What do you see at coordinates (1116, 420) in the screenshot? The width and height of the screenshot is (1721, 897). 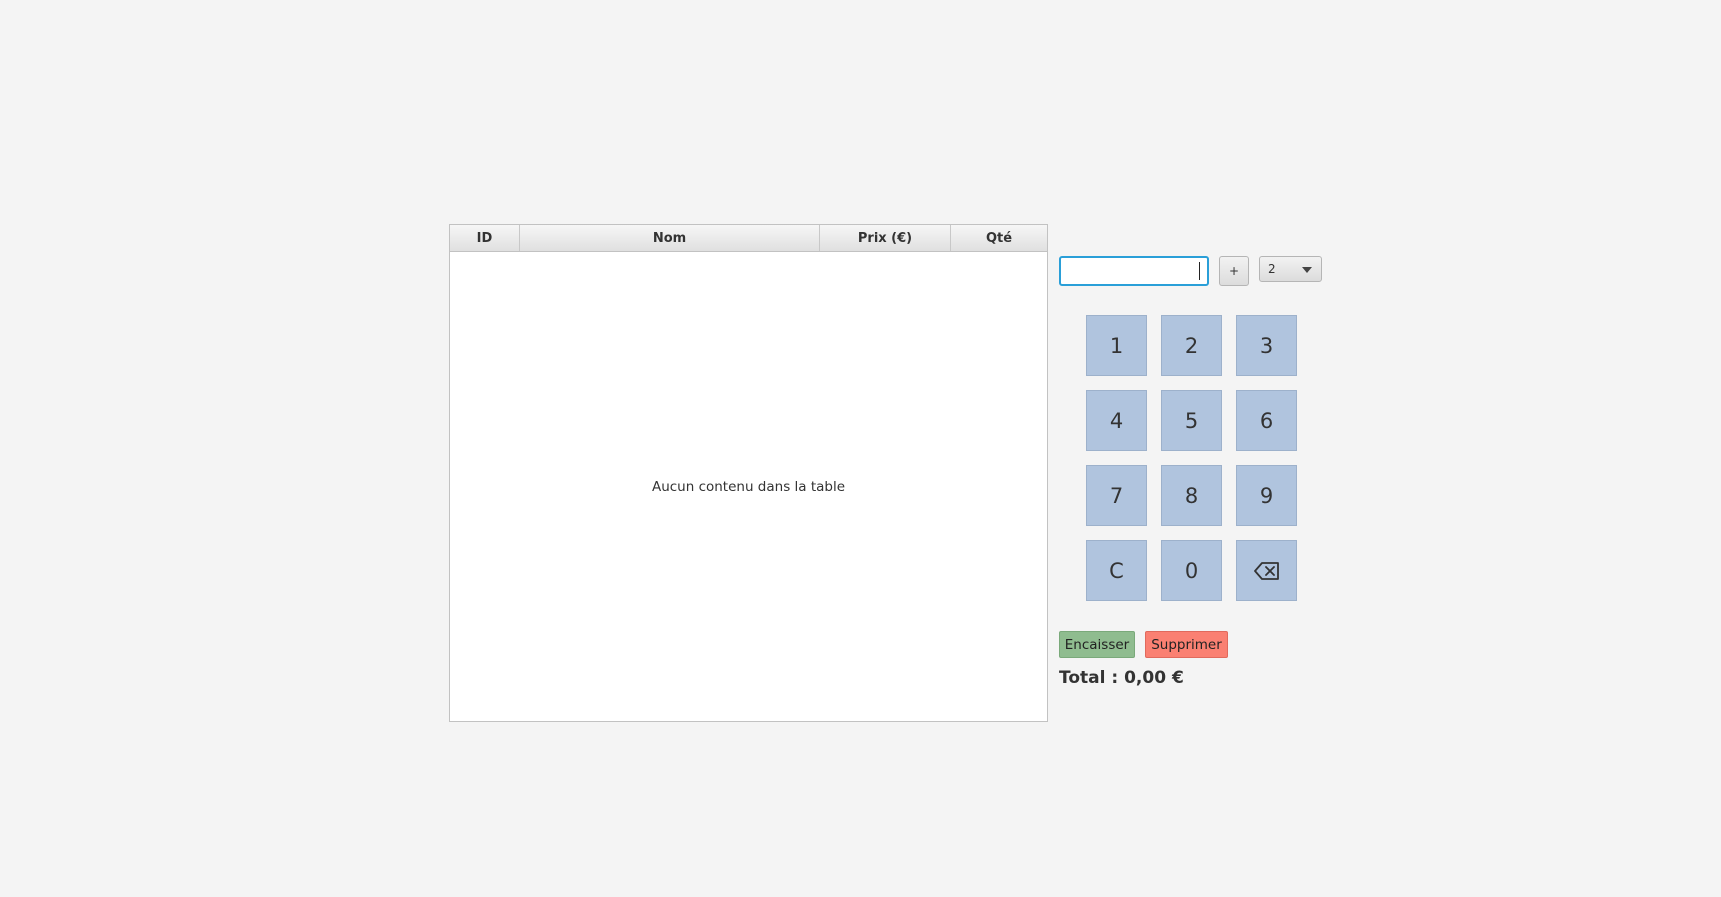 I see `key-4: 4` at bounding box center [1116, 420].